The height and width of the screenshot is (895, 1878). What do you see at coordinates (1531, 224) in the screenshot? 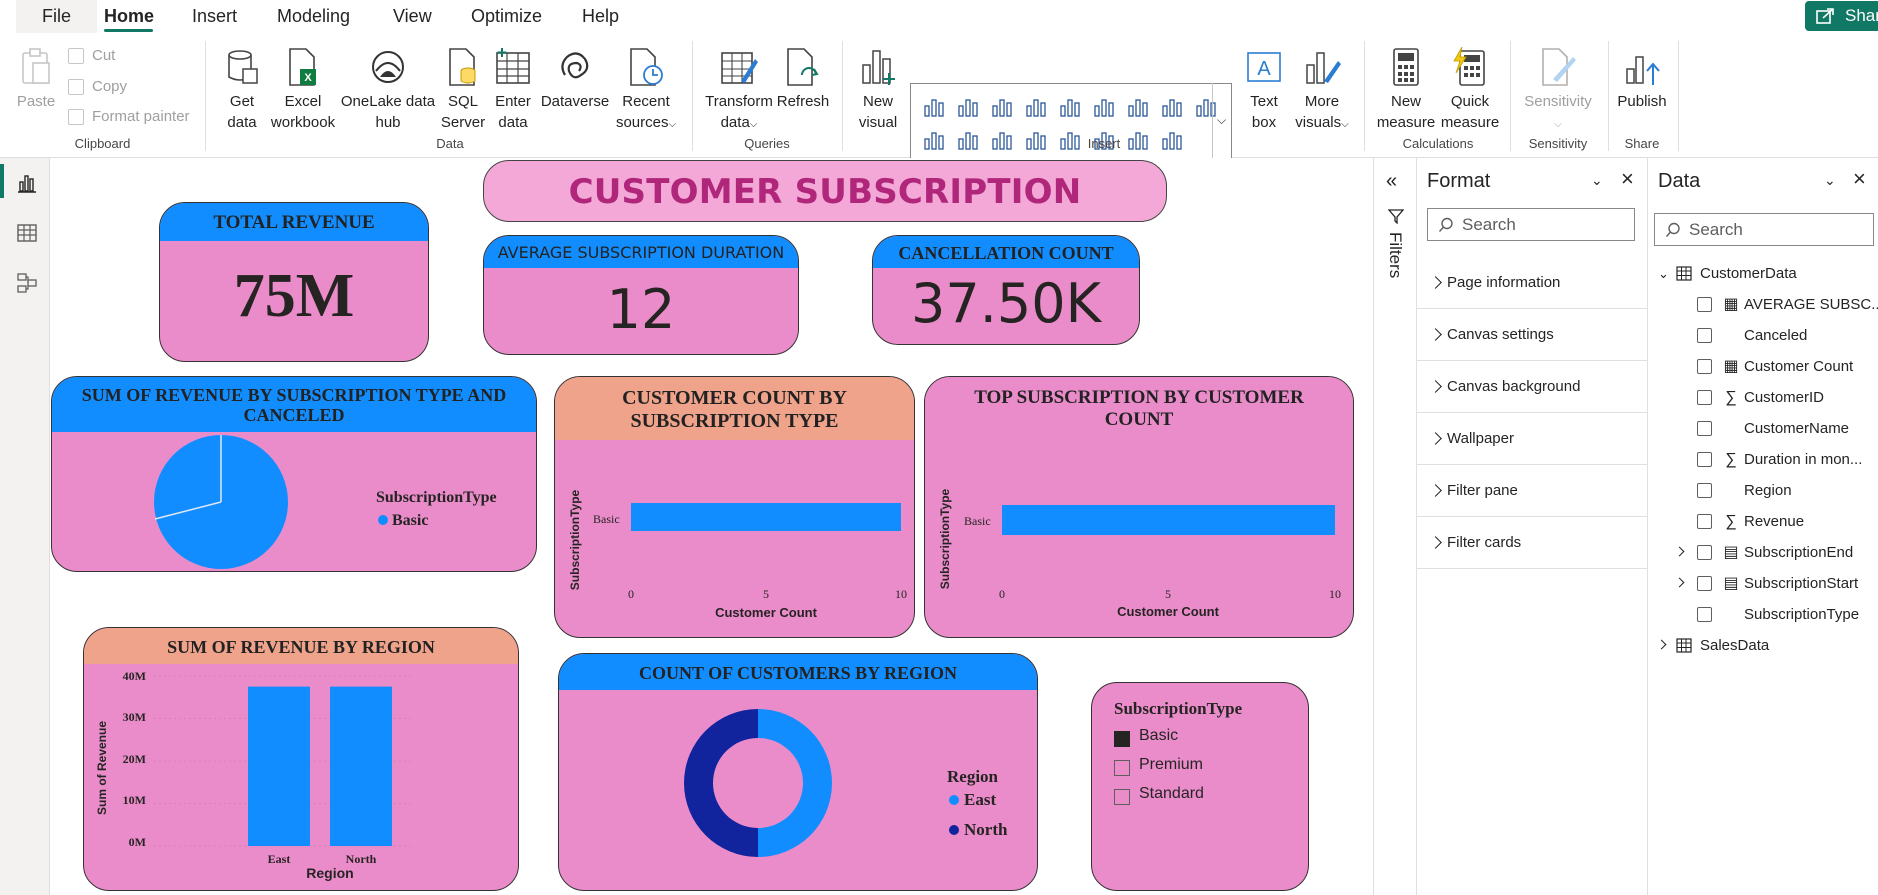
I see `format-search-input: Search` at bounding box center [1531, 224].